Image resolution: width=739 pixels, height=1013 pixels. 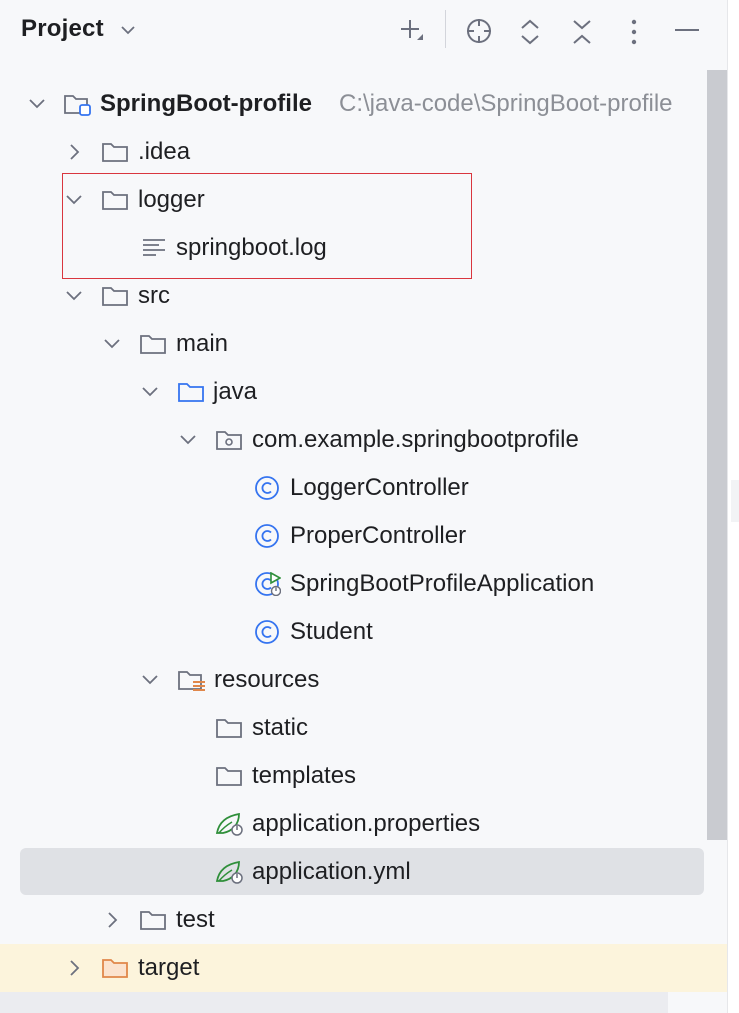 What do you see at coordinates (442, 583) in the screenshot?
I see `tree-item-label: SpringBootProfileApplication` at bounding box center [442, 583].